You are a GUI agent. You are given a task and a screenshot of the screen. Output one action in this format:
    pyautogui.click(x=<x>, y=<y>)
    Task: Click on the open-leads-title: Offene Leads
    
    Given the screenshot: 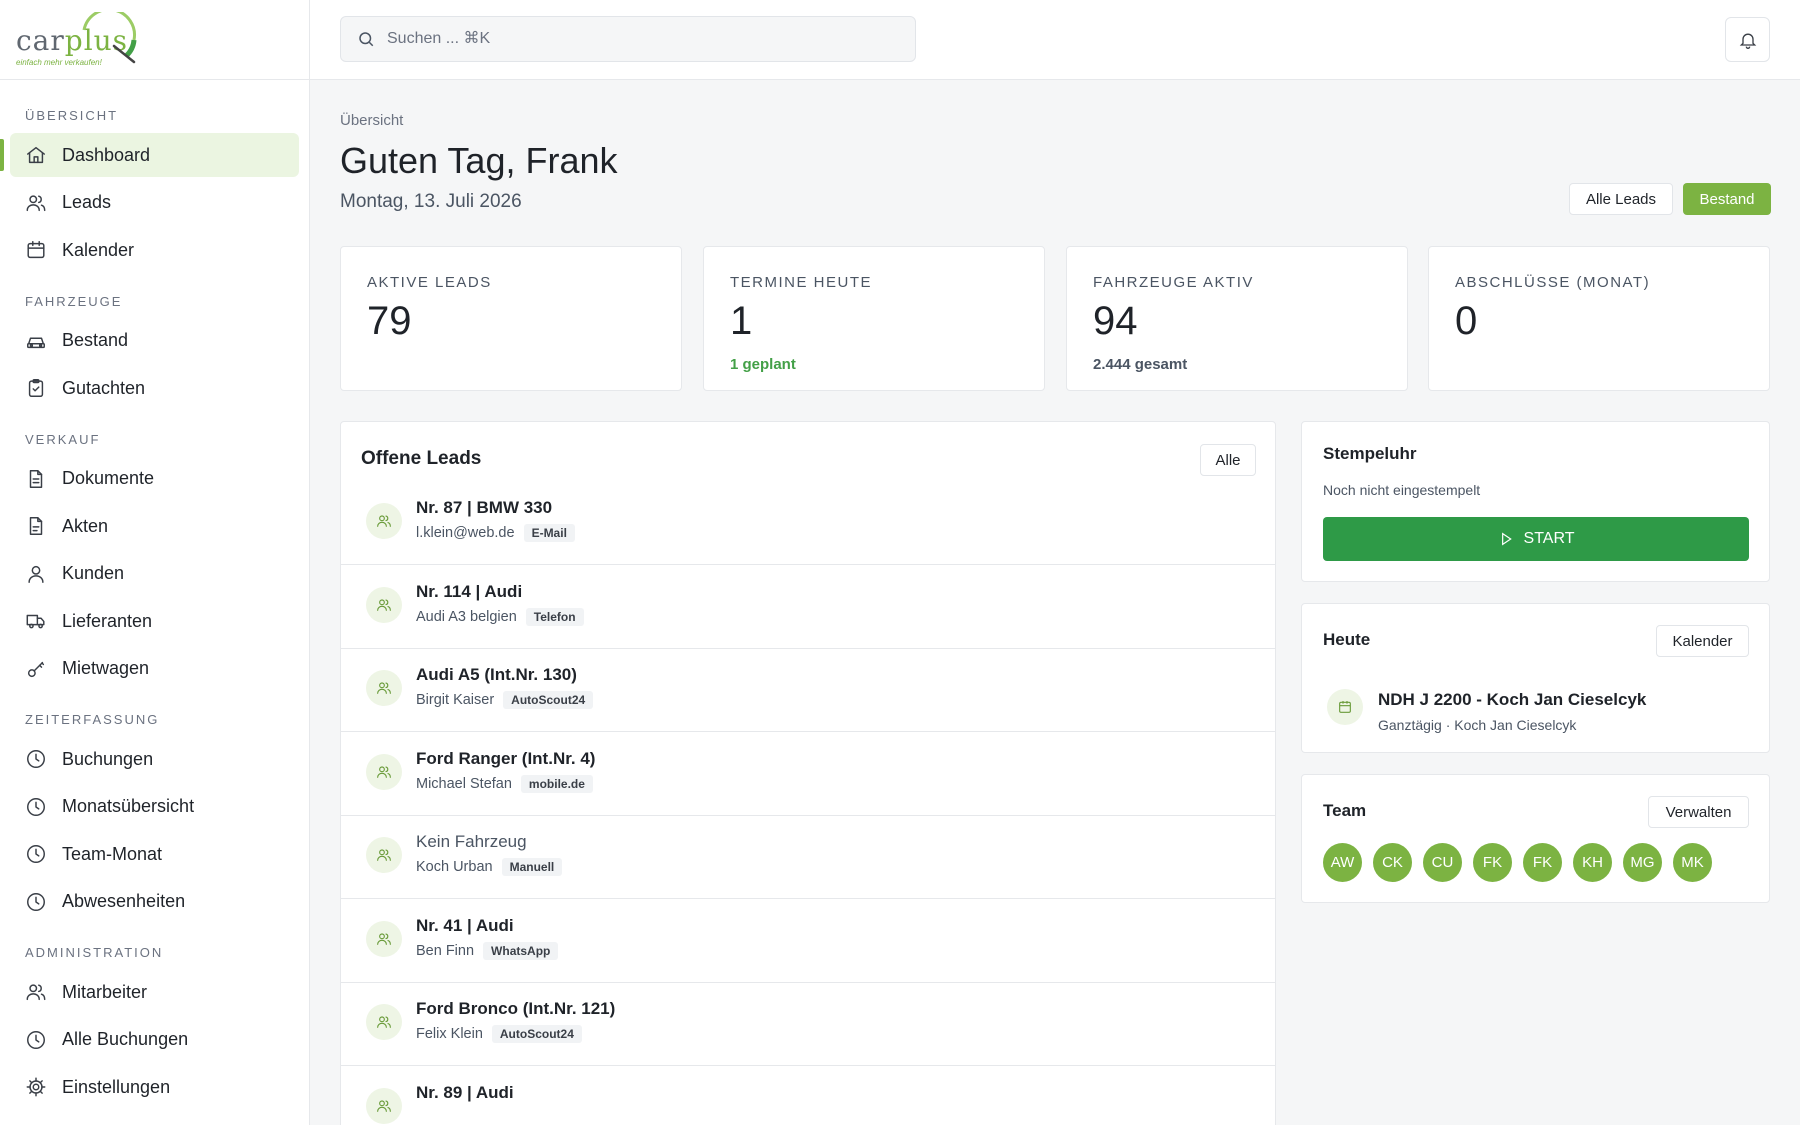 What is the action you would take?
    pyautogui.click(x=421, y=458)
    